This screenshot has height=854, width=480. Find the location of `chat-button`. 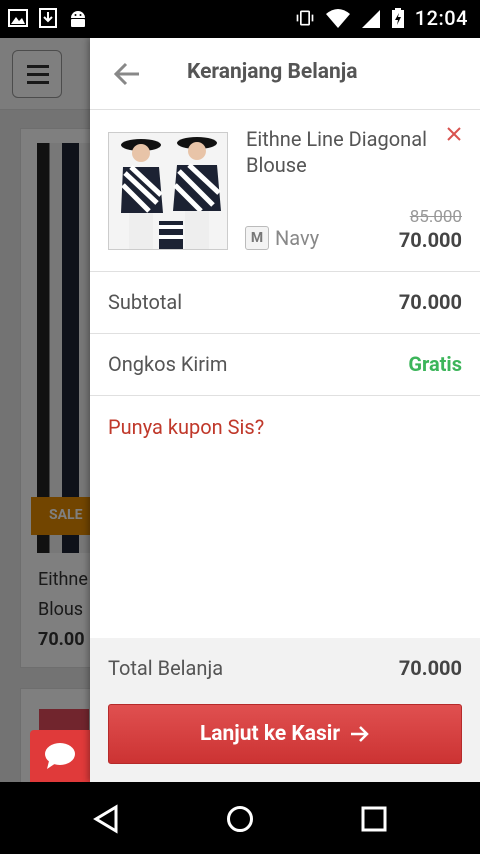

chat-button is located at coordinates (60, 756).